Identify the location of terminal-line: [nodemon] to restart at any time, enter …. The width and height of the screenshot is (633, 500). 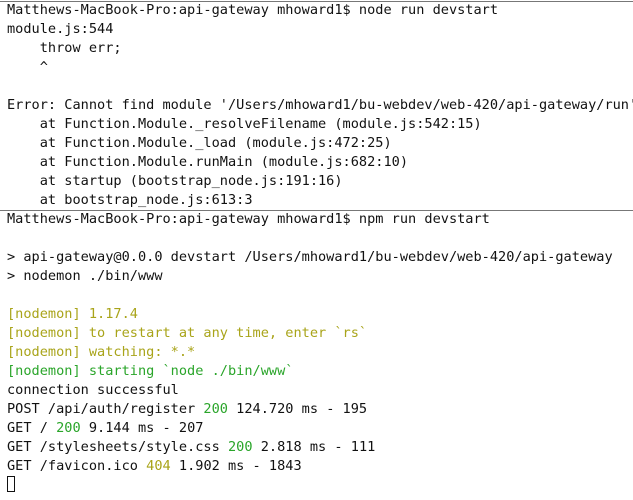
(316, 333).